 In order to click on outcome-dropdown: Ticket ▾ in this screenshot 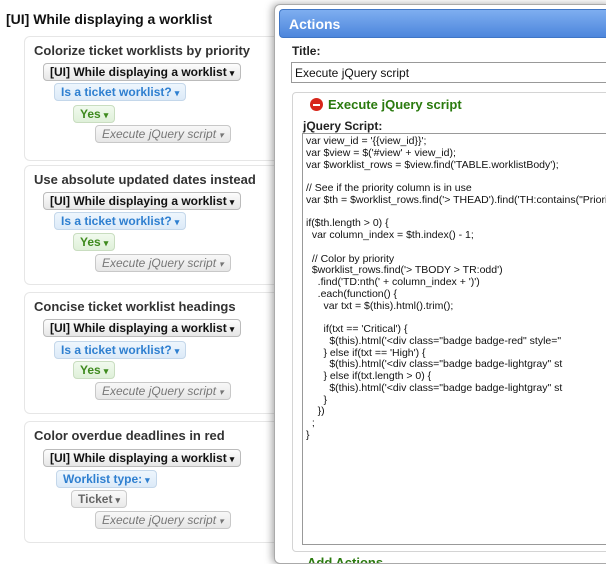, I will do `click(99, 499)`.